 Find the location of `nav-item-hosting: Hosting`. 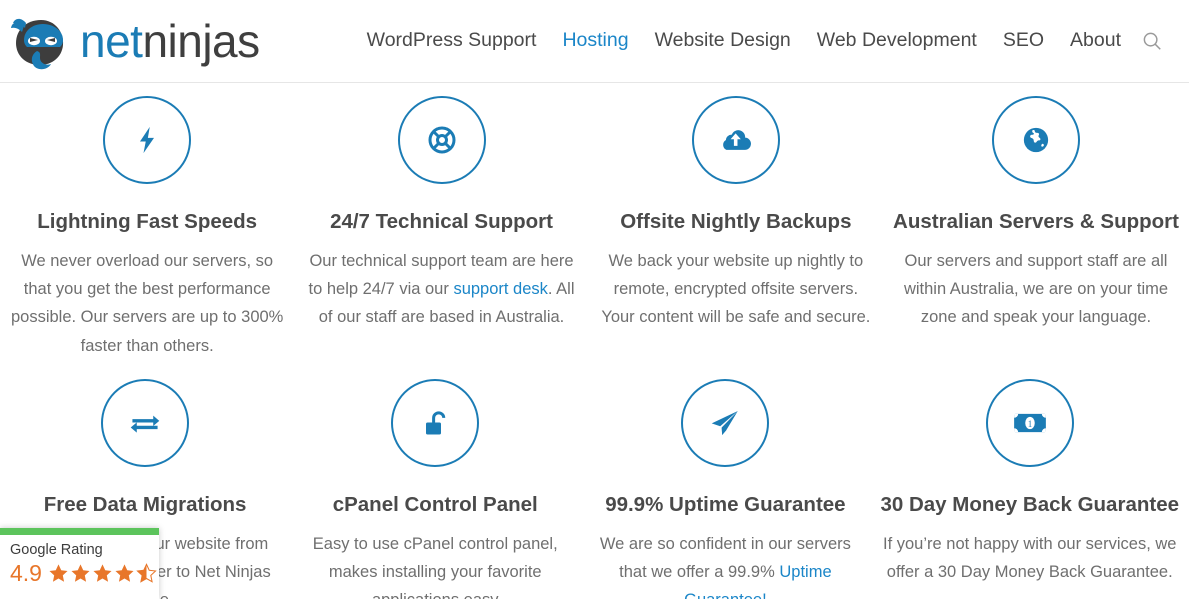

nav-item-hosting: Hosting is located at coordinates (595, 41).